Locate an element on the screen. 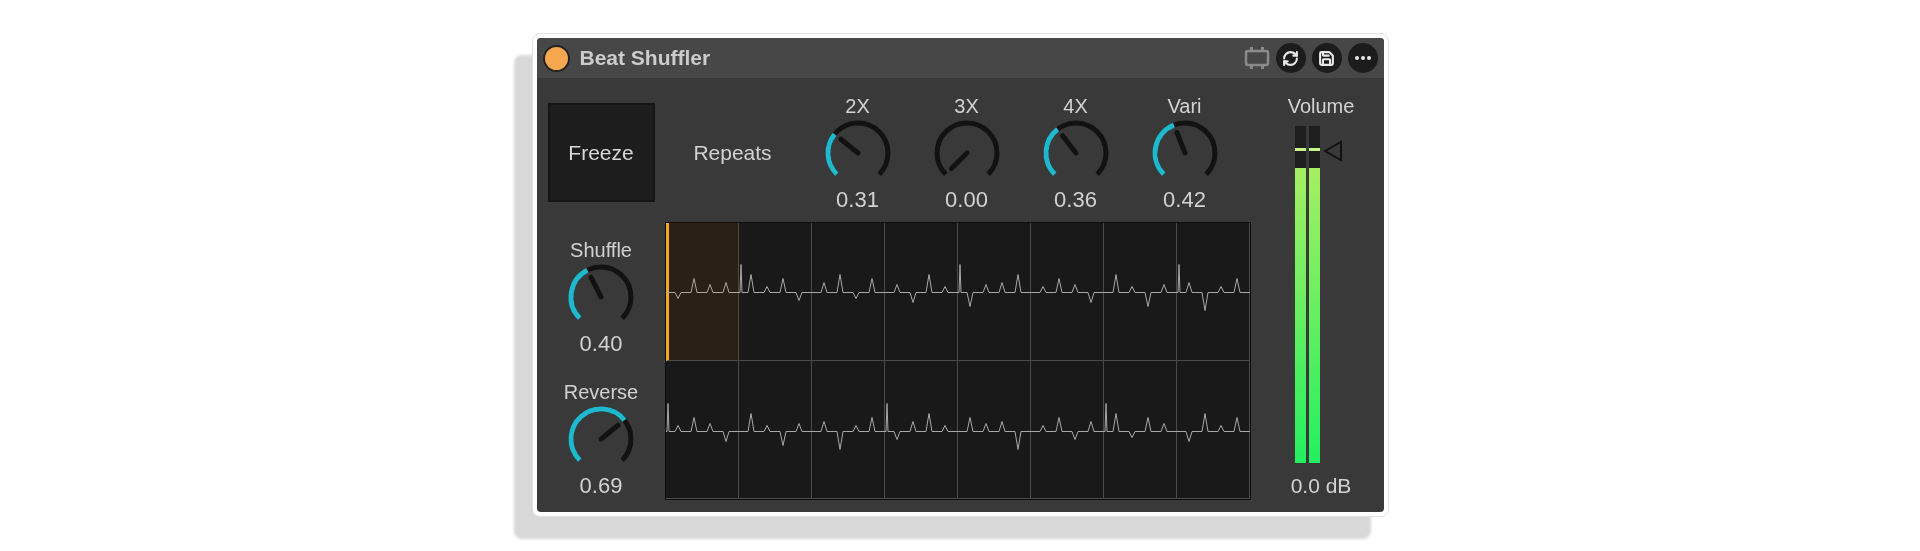  freeze-button: Freeze is located at coordinates (601, 152).